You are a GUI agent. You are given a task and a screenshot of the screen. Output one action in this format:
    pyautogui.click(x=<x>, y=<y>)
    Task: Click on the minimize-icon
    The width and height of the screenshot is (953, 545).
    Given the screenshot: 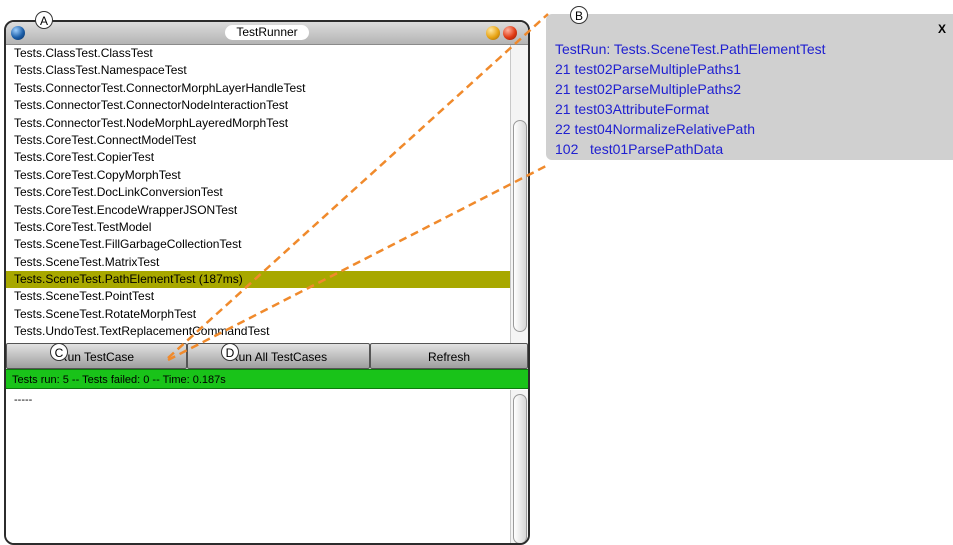 What is the action you would take?
    pyautogui.click(x=493, y=33)
    